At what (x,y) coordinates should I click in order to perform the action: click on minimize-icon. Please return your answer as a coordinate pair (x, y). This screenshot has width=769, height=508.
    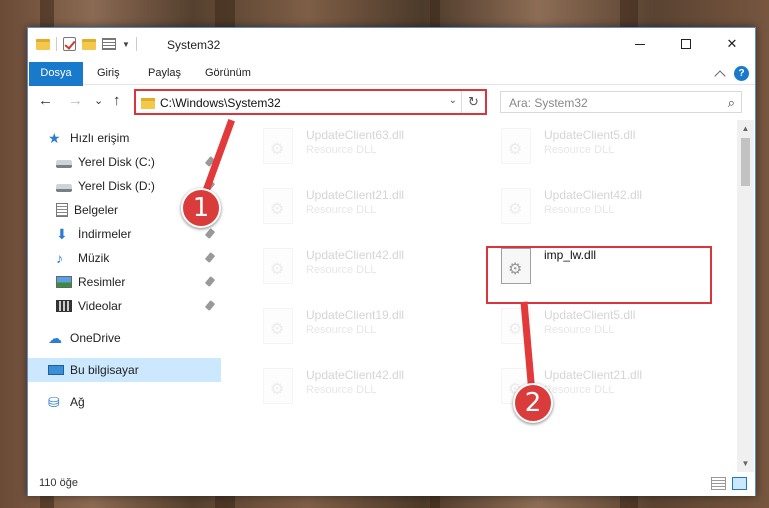
    Looking at the image, I should click on (640, 44).